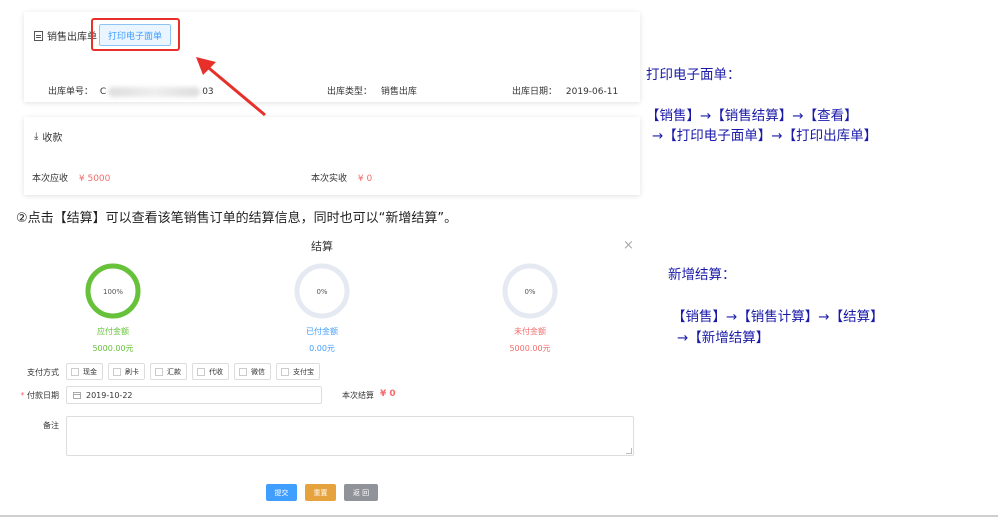 The height and width of the screenshot is (518, 998). I want to click on collection-header: ⤓ 收款, so click(48, 136).